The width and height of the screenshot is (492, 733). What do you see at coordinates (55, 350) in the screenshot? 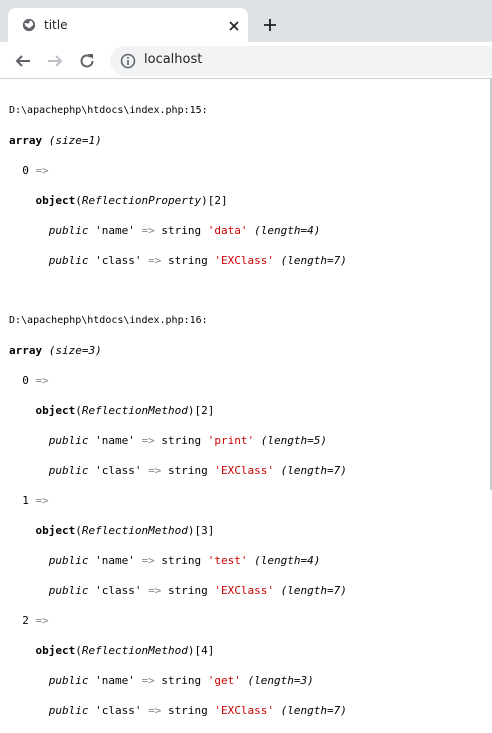
I see `array-header: array (size=3)` at bounding box center [55, 350].